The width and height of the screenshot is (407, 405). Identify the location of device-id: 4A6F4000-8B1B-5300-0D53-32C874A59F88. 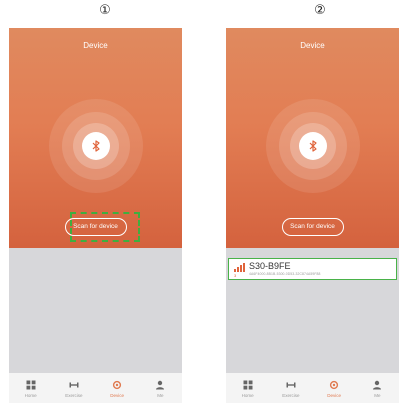
(285, 274).